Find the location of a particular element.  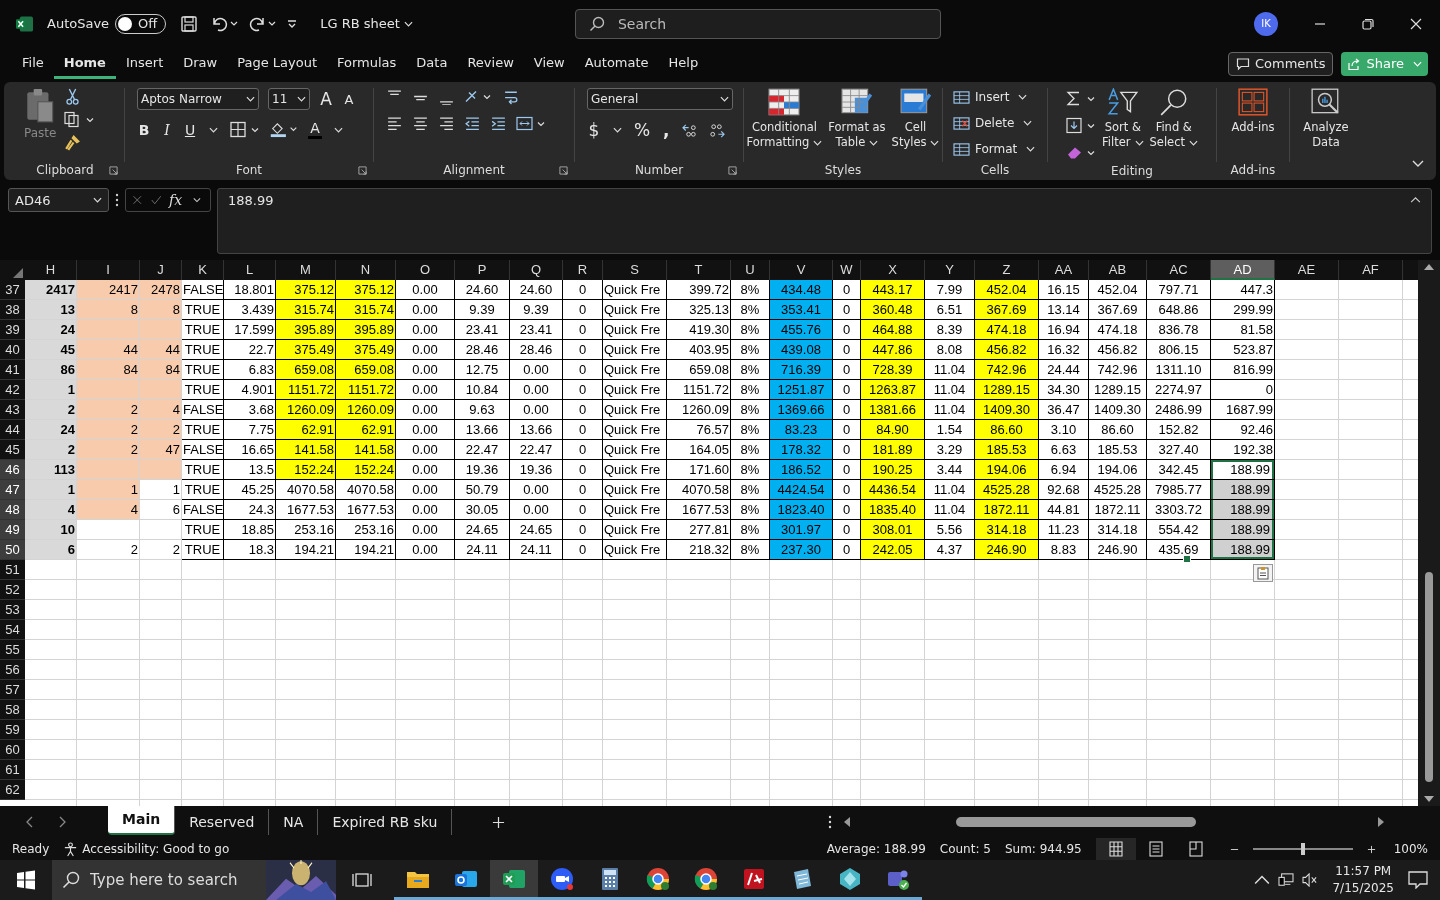

fill-handle is located at coordinates (1187, 559).